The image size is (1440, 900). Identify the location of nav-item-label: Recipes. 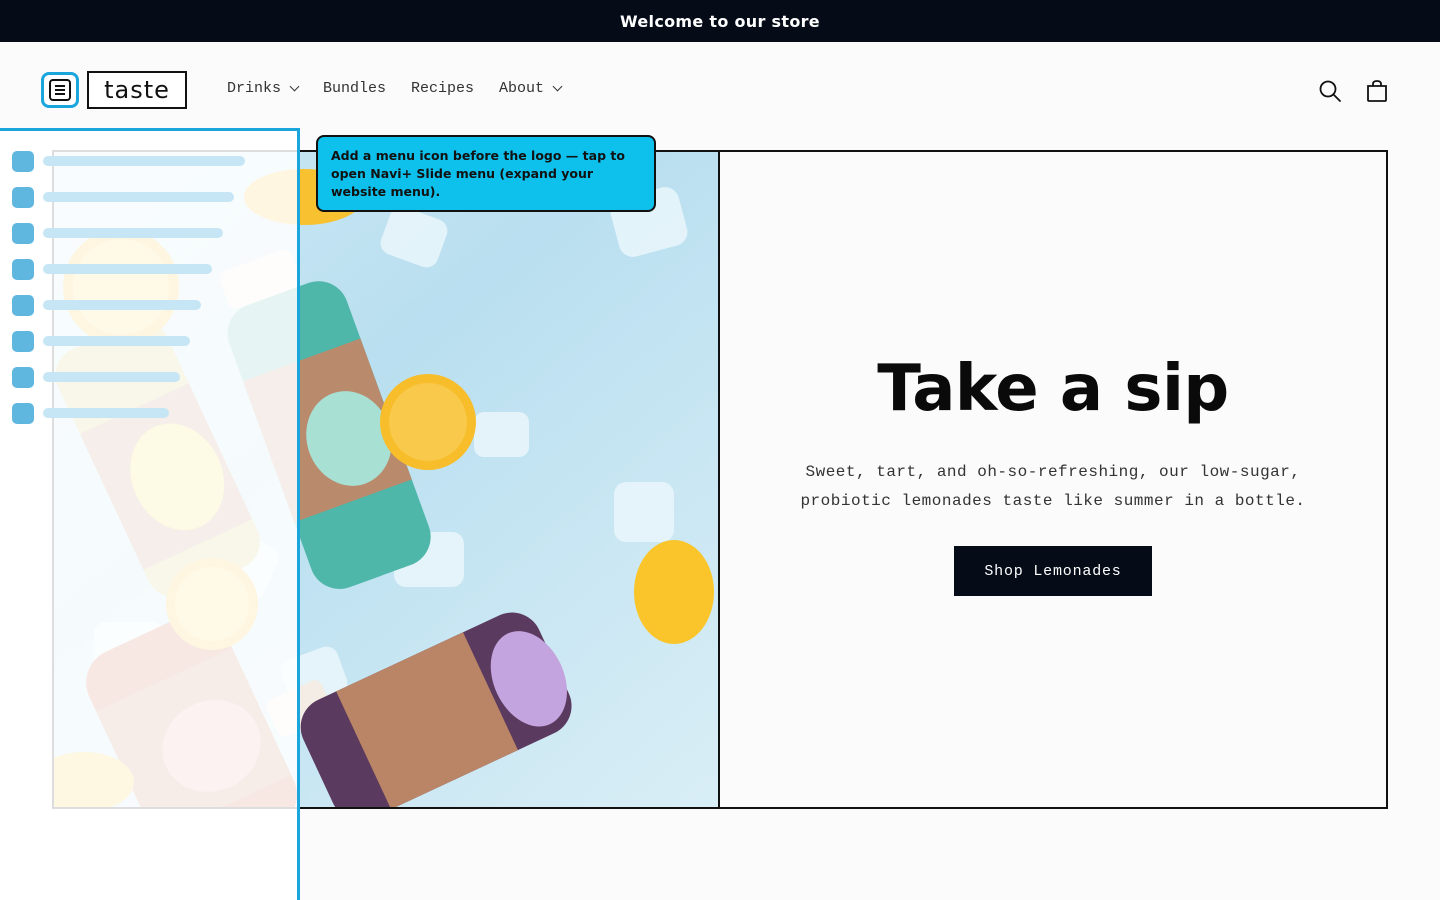
(443, 88).